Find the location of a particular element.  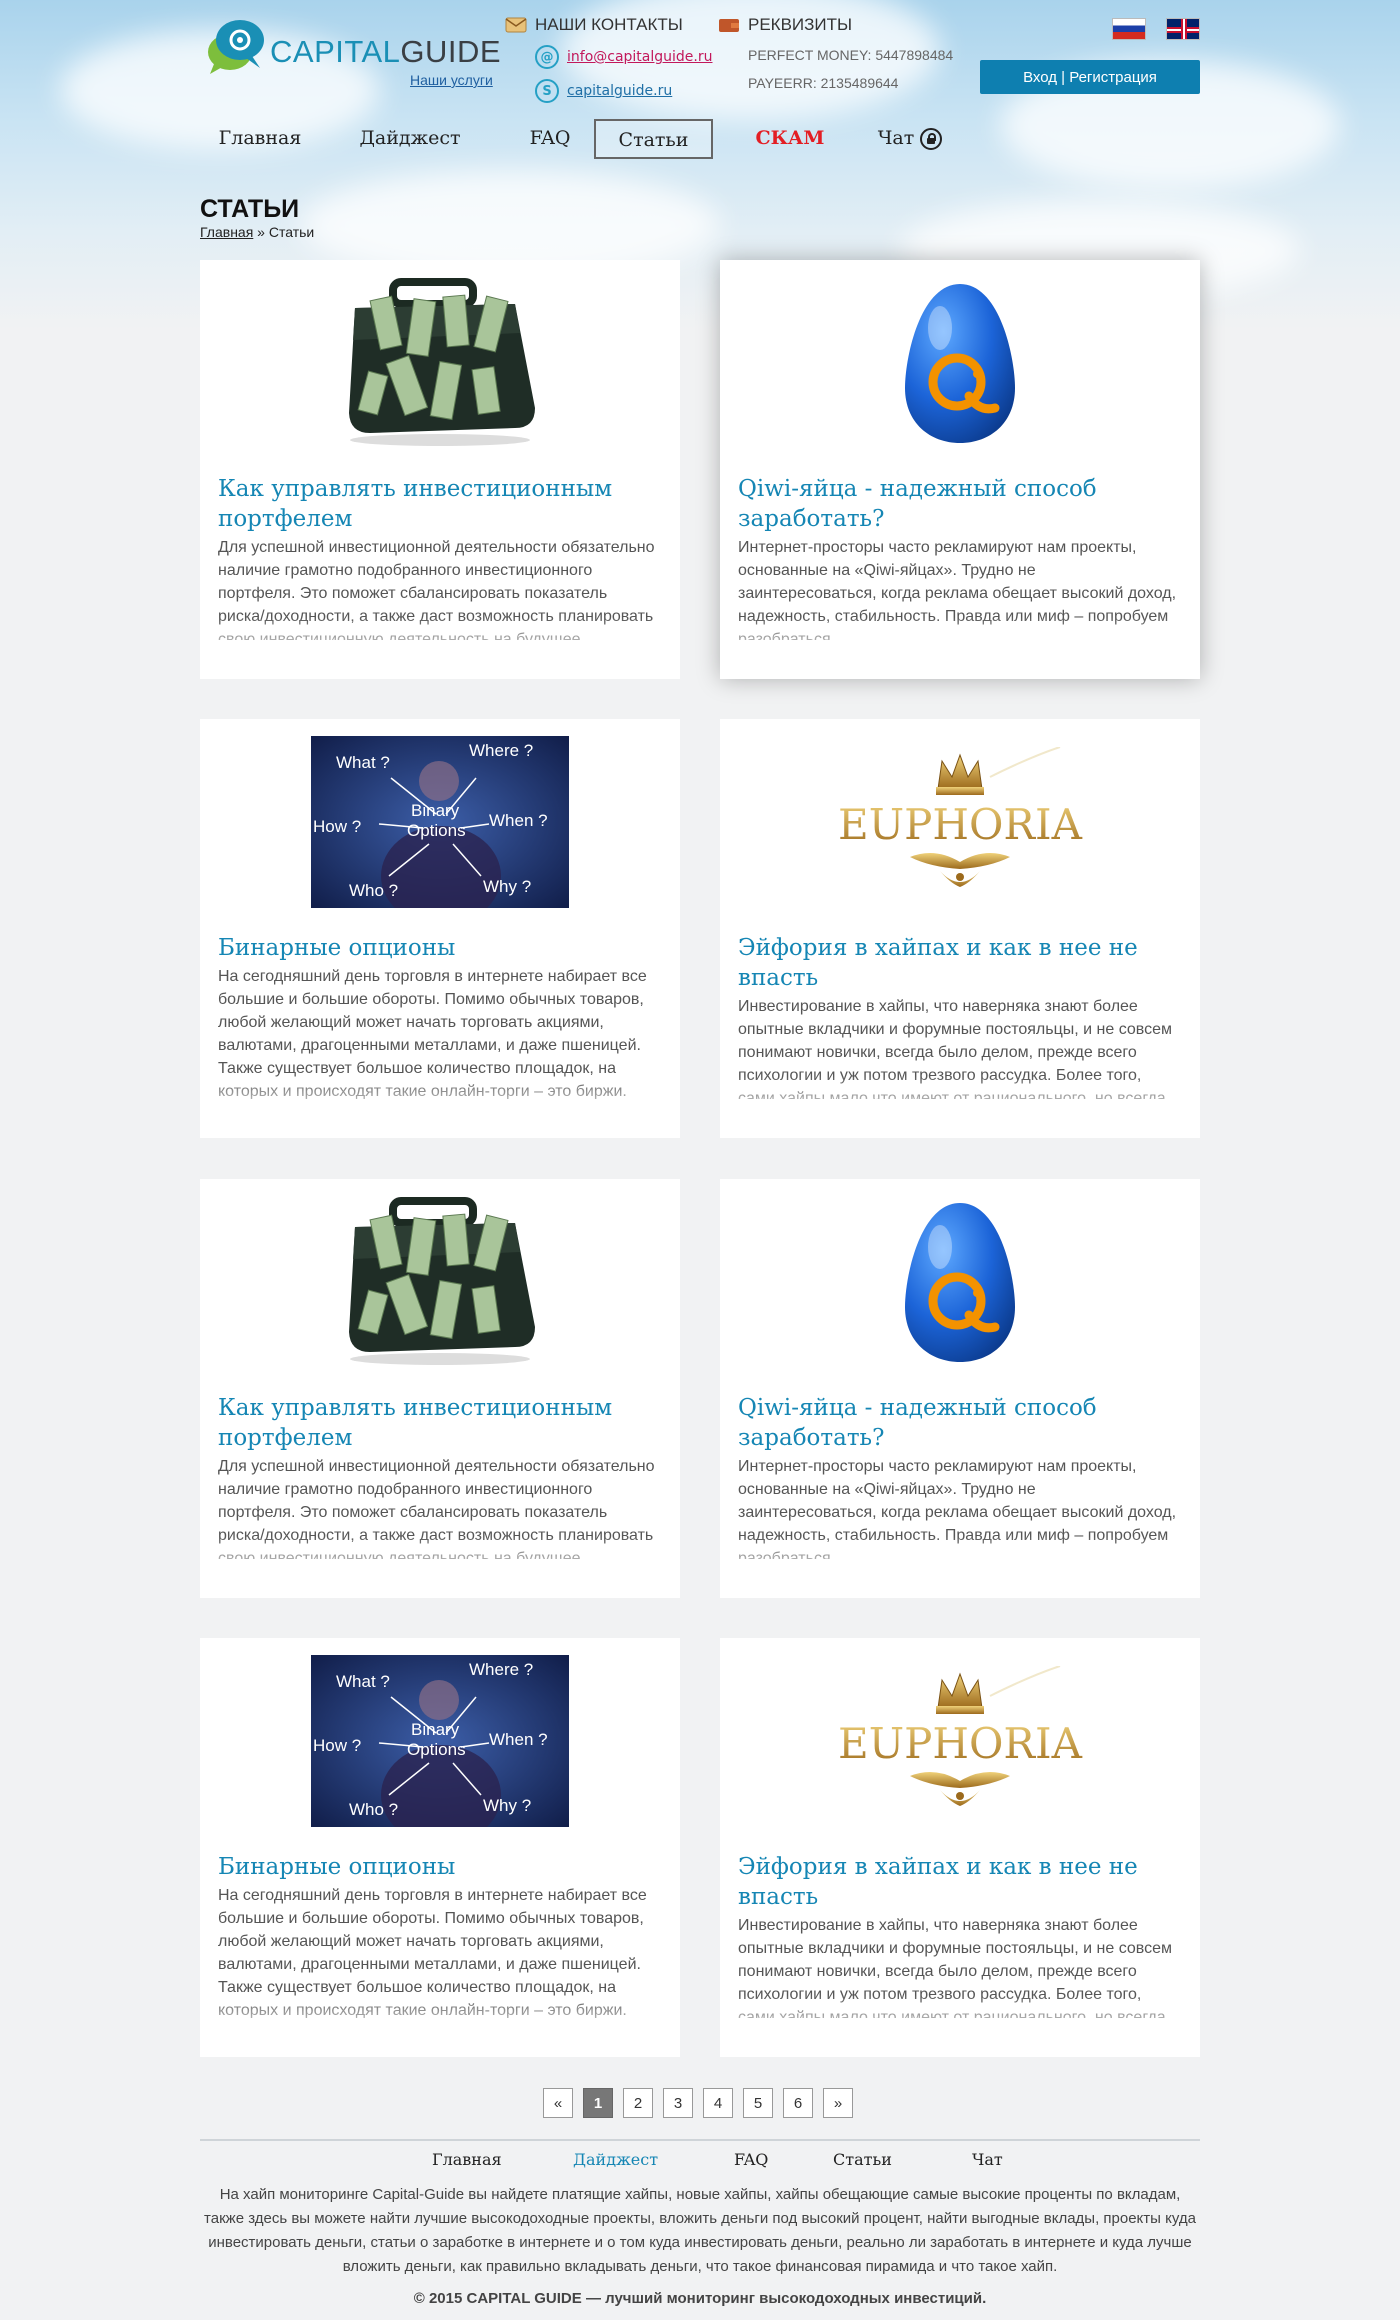

pagination: « 1 2 3 4 5 6 » is located at coordinates (698, 2103).